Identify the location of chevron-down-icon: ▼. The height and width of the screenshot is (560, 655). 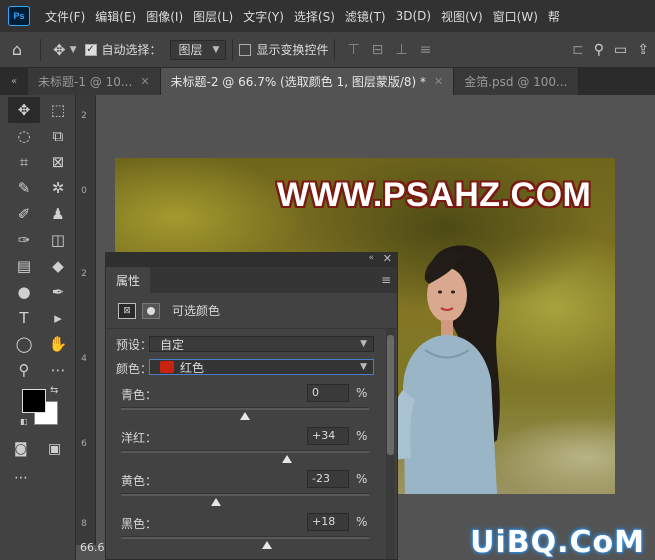
(73, 50).